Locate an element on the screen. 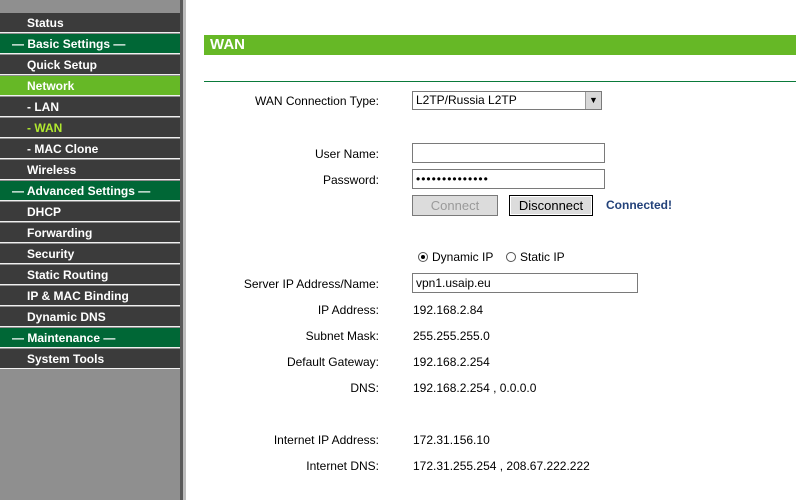 This screenshot has width=800, height=500. static-ip-label: Static IP is located at coordinates (542, 257).